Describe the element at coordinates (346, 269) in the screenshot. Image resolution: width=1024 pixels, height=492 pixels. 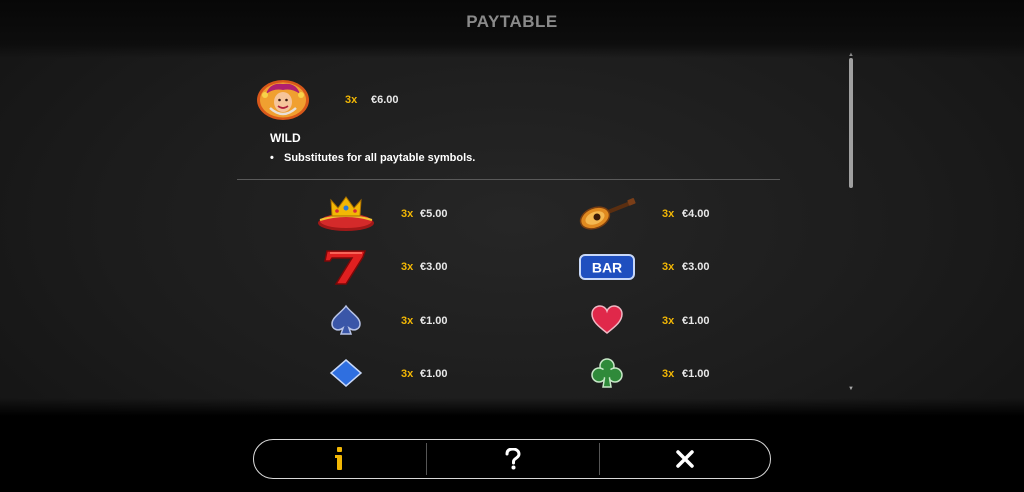
I see `seven-icon` at that location.